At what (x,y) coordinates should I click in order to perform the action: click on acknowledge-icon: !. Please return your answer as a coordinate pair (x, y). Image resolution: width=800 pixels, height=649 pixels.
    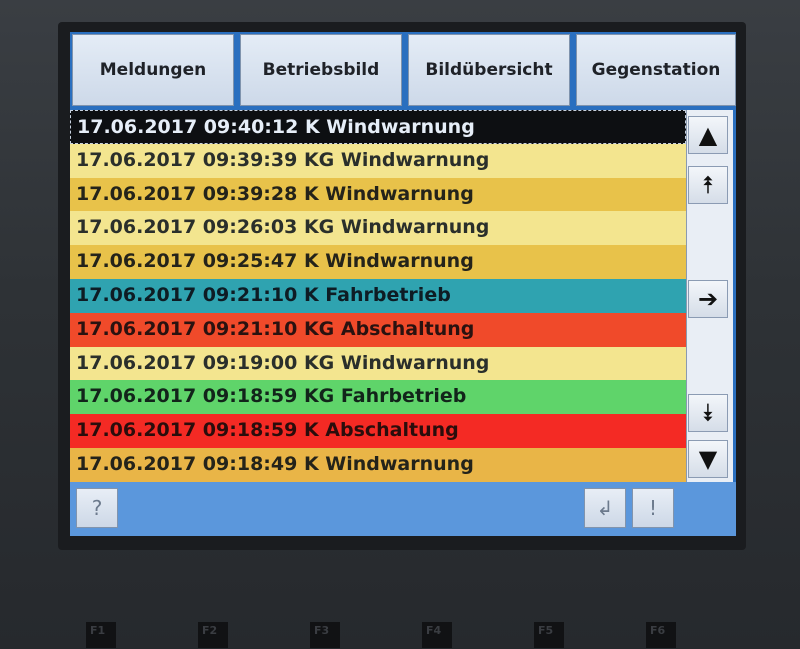
    Looking at the image, I should click on (653, 508).